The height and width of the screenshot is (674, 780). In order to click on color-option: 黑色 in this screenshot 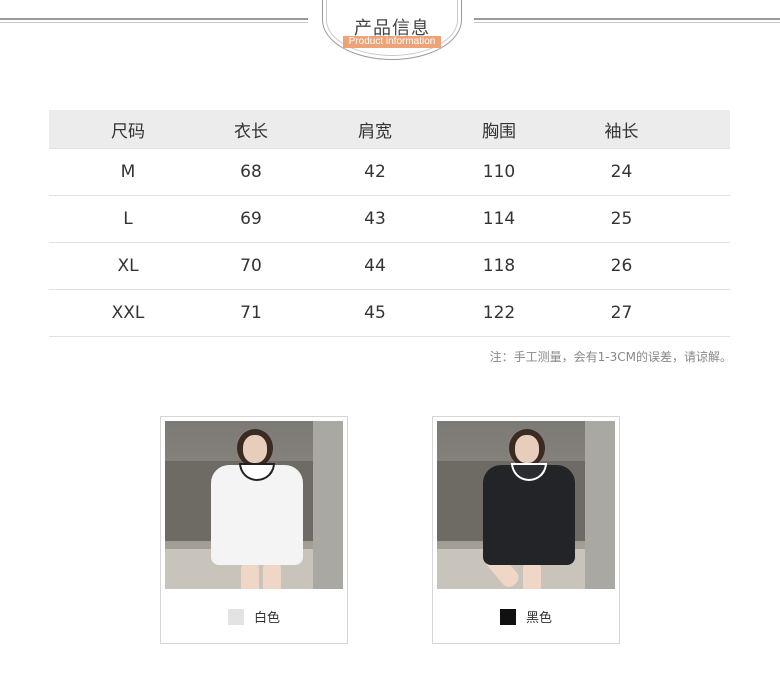, I will do `click(526, 616)`.